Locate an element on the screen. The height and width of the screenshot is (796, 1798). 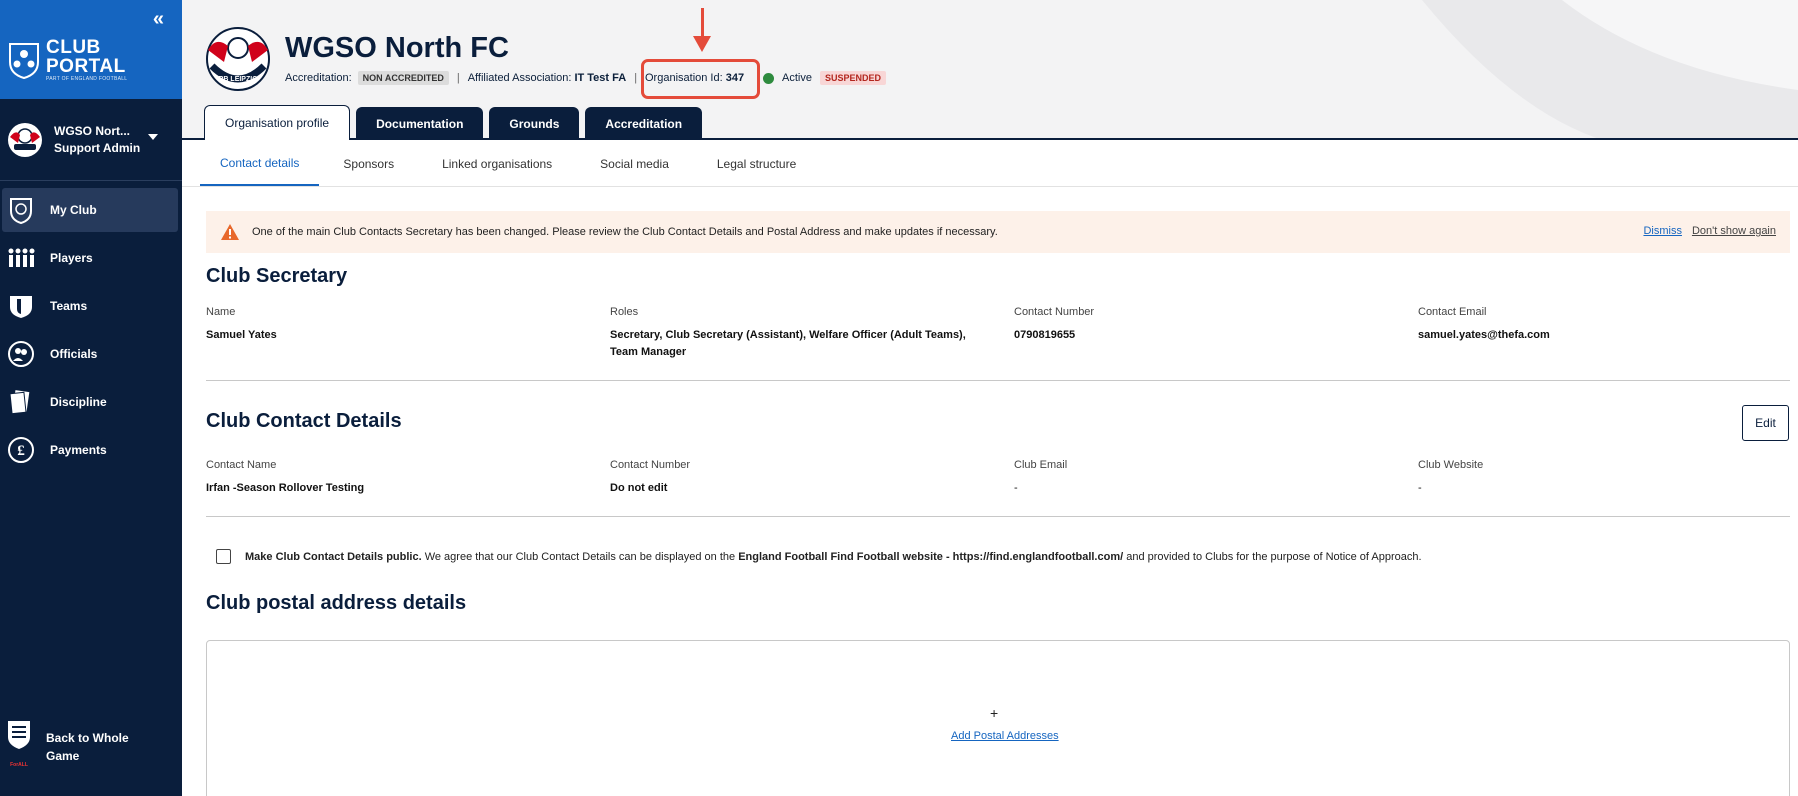
sidebar-item-discipline: Discipline is located at coordinates (90, 402).